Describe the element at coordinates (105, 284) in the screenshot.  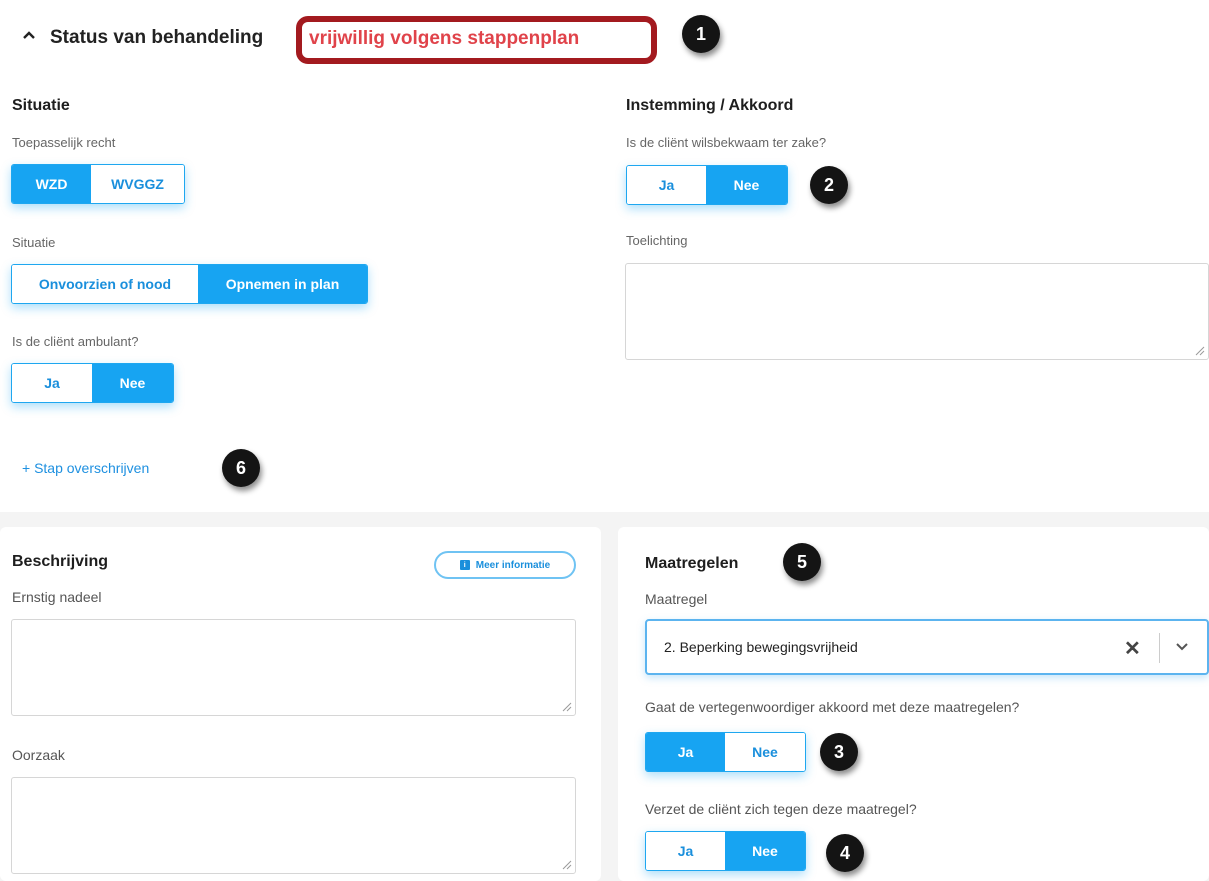
I see `situatie-option-onvoorzien: Onvoorzien of nood` at that location.